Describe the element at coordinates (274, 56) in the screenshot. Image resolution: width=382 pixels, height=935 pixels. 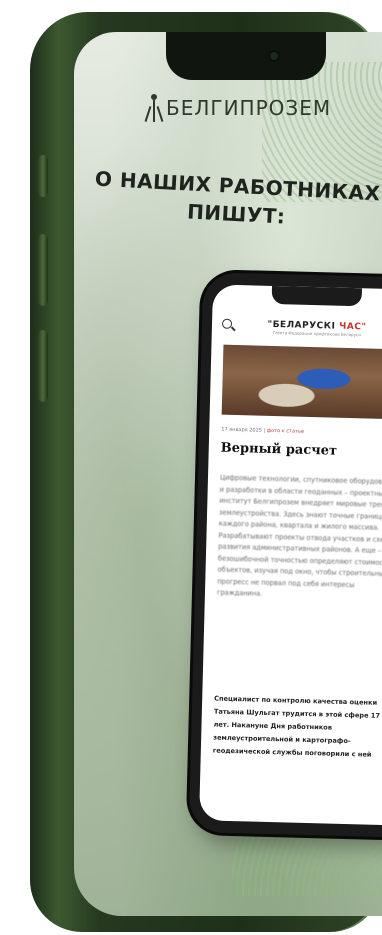
I see `front-camera-icon` at that location.